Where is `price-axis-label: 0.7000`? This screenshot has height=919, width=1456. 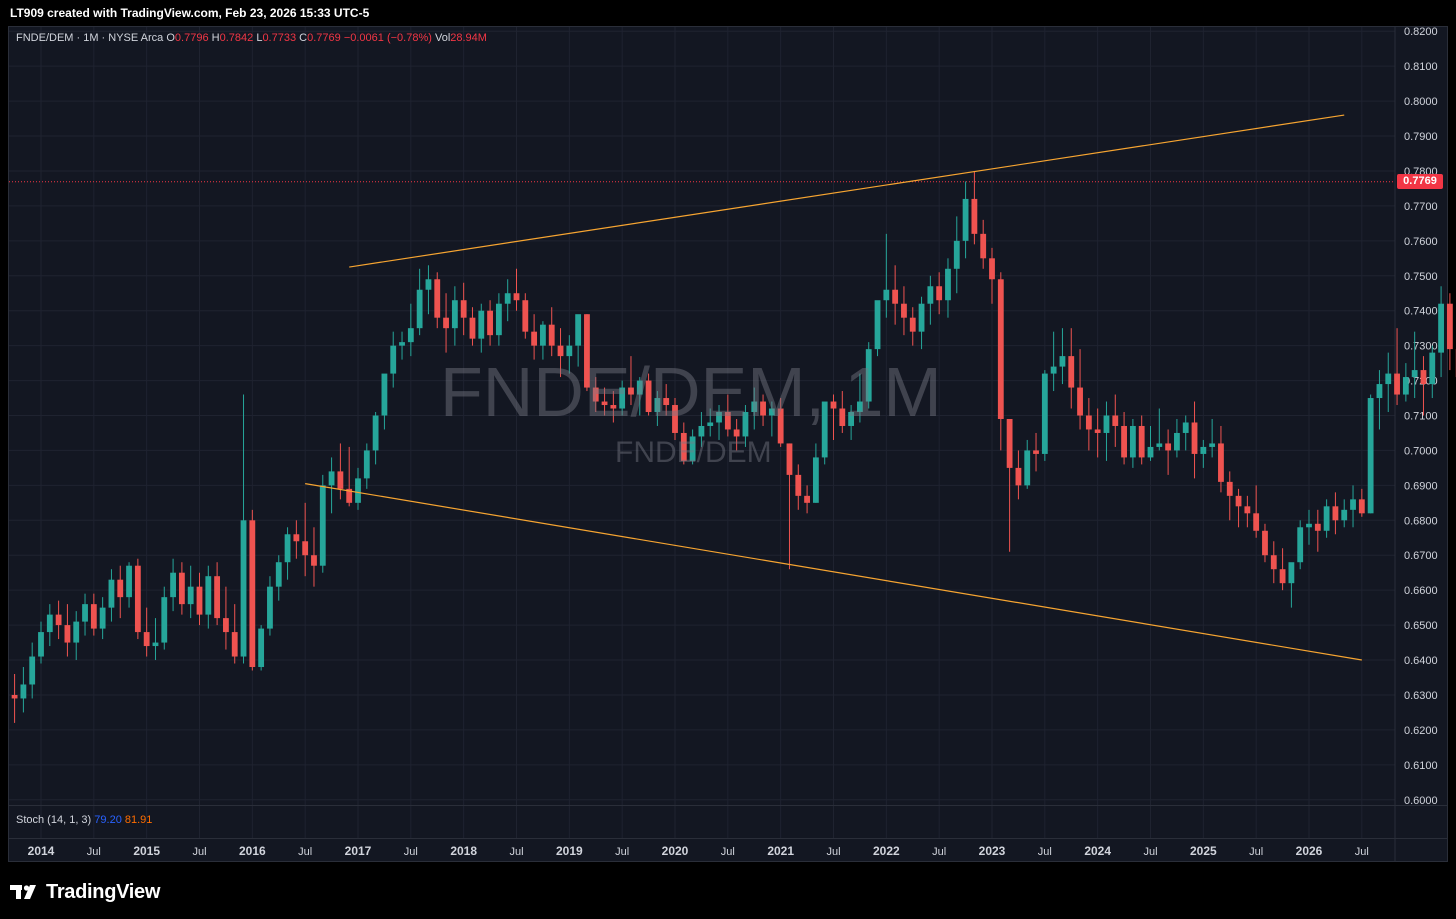 price-axis-label: 0.7000 is located at coordinates (1421, 451).